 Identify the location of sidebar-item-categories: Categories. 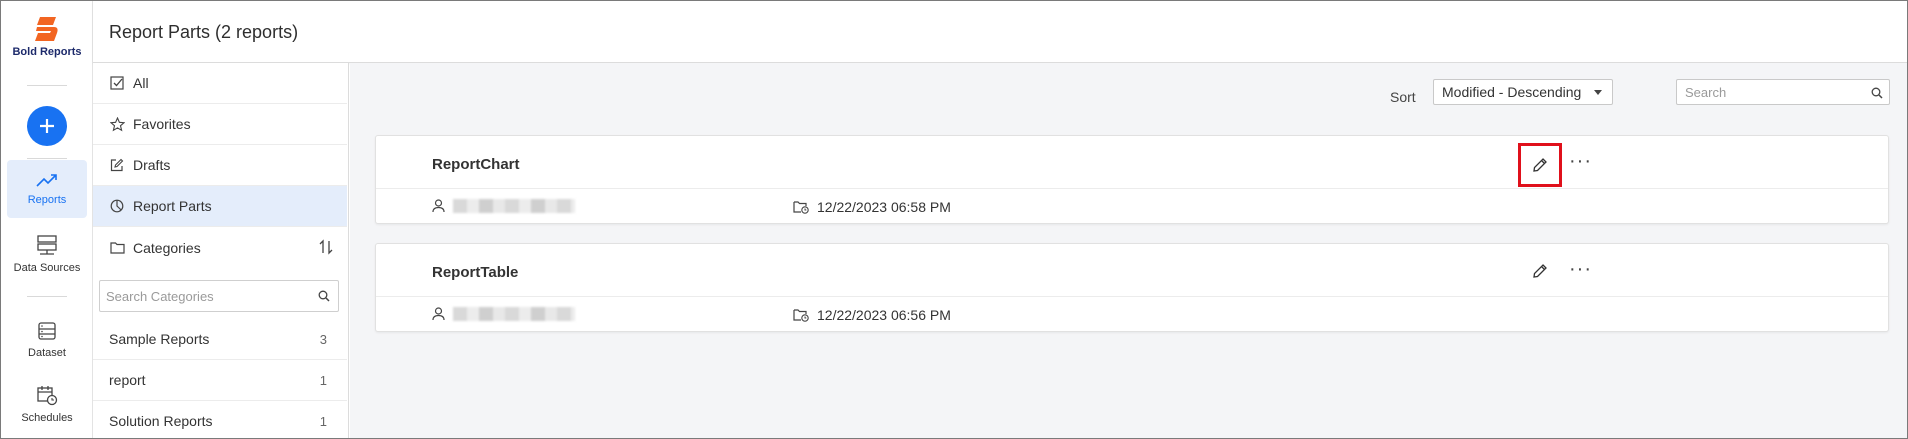
(220, 247).